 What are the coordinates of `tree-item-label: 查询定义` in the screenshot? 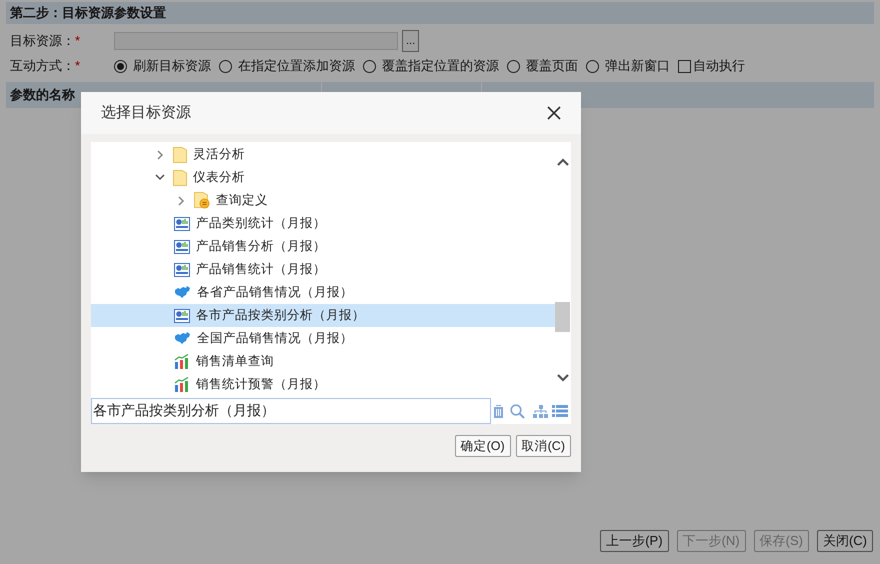 It's located at (242, 200).